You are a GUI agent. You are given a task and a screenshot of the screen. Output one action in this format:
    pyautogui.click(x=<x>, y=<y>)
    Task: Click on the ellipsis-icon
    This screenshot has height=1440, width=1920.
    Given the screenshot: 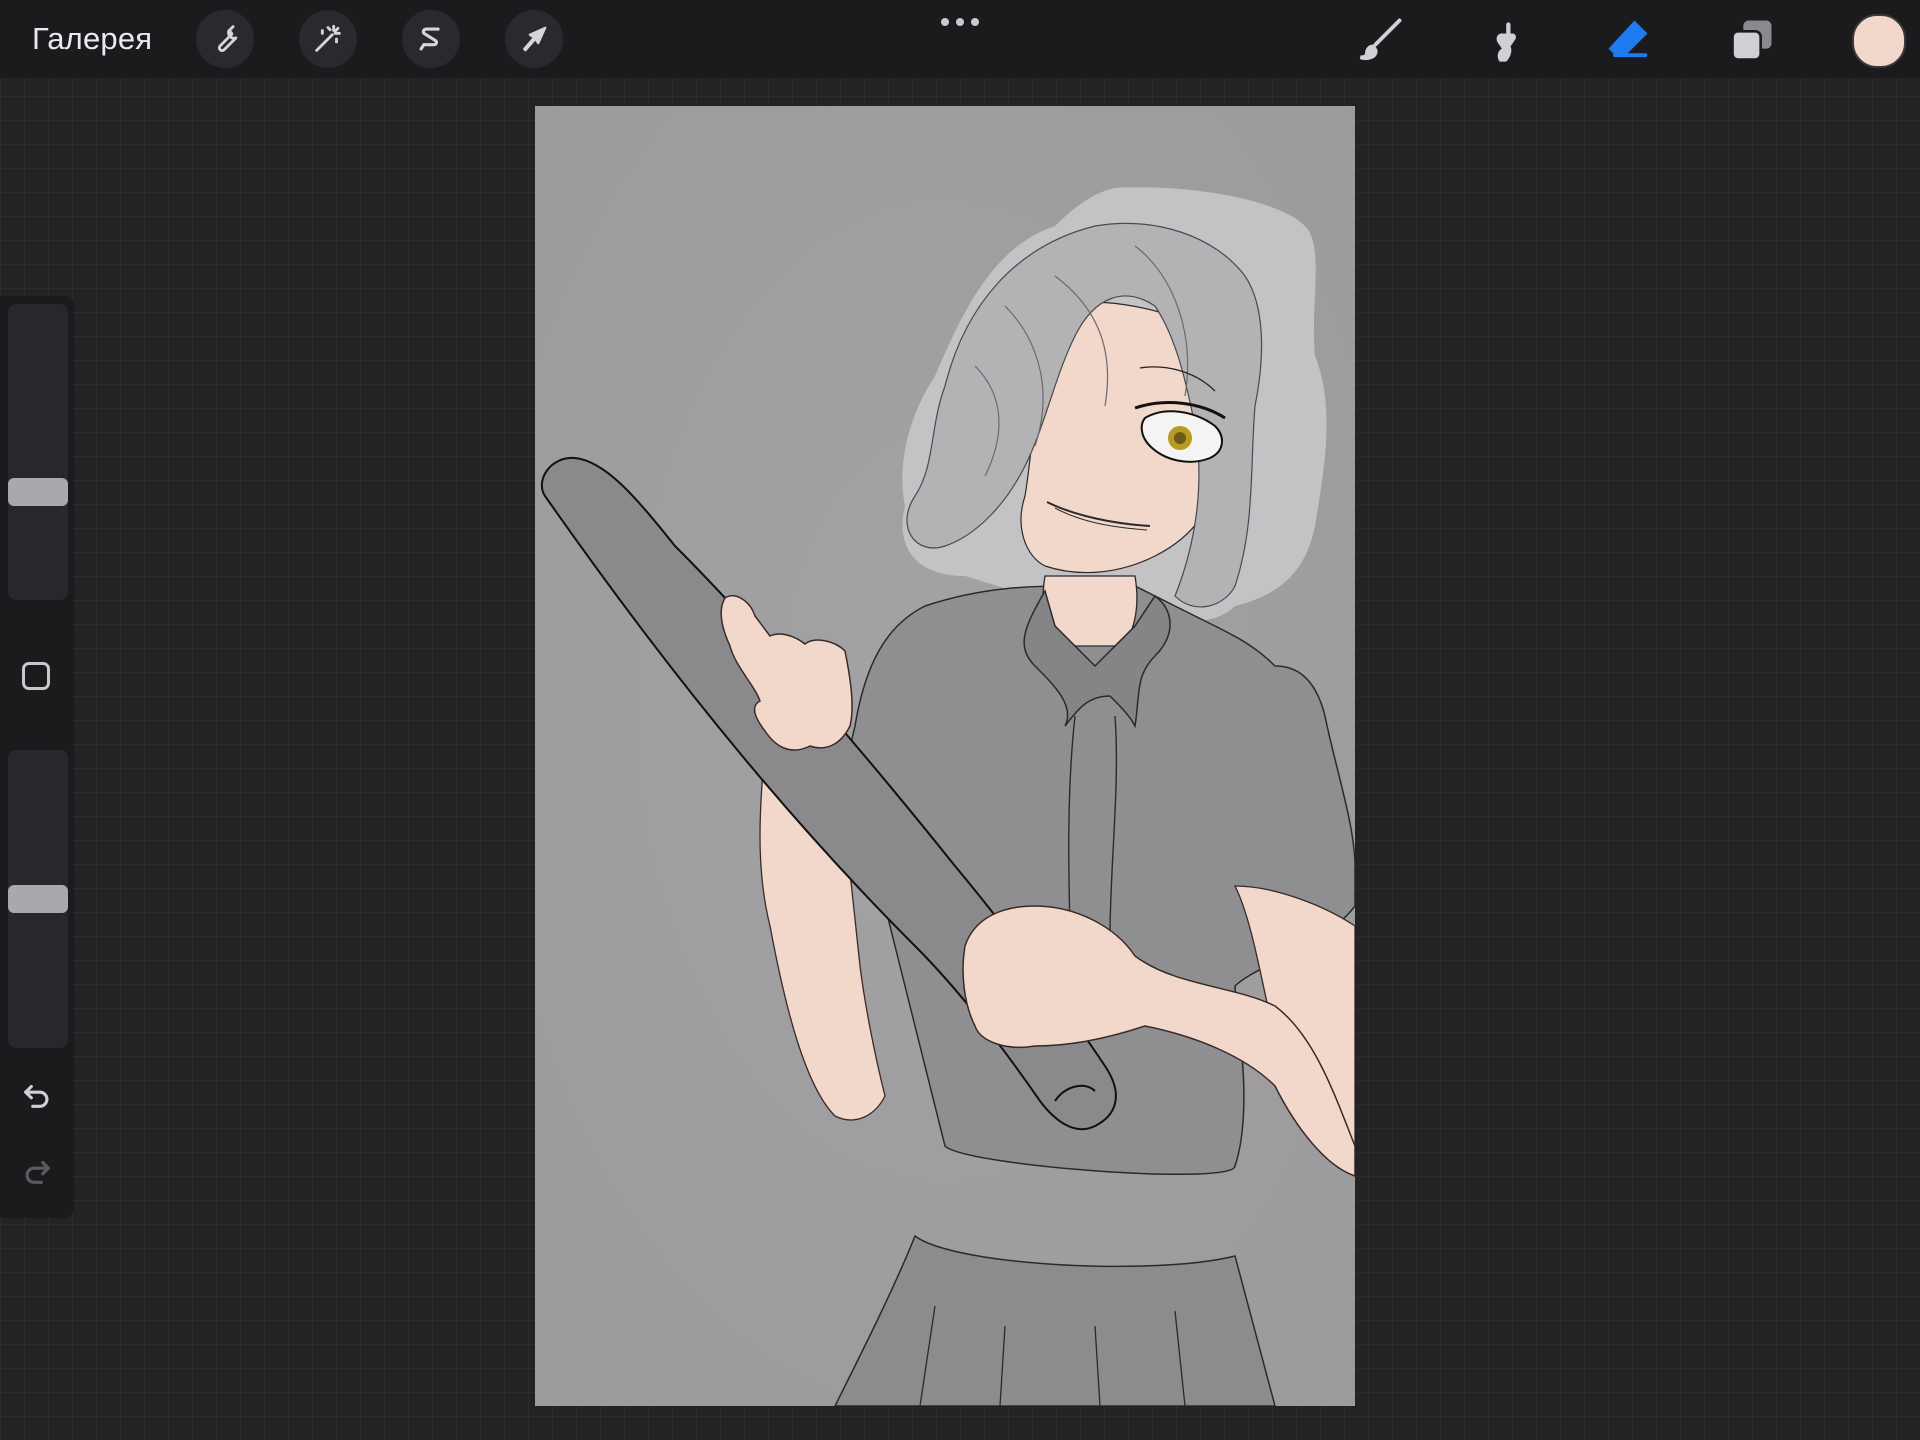 What is the action you would take?
    pyautogui.click(x=945, y=22)
    